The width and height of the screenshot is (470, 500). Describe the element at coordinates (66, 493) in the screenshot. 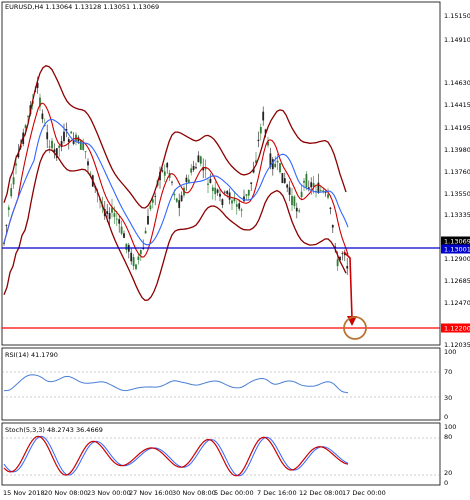

I see `time-tick-label: 20 Nov 08:00` at that location.